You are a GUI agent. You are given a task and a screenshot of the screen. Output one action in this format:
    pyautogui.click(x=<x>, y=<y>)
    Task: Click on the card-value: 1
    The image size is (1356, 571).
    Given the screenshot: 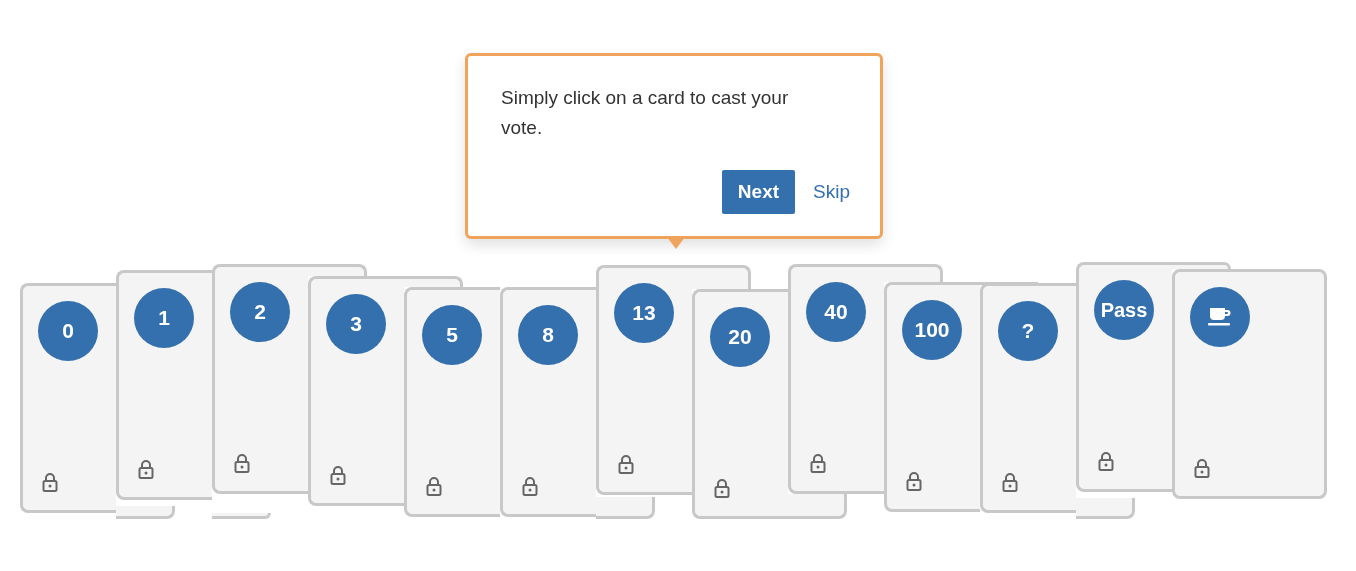 What is the action you would take?
    pyautogui.click(x=164, y=318)
    